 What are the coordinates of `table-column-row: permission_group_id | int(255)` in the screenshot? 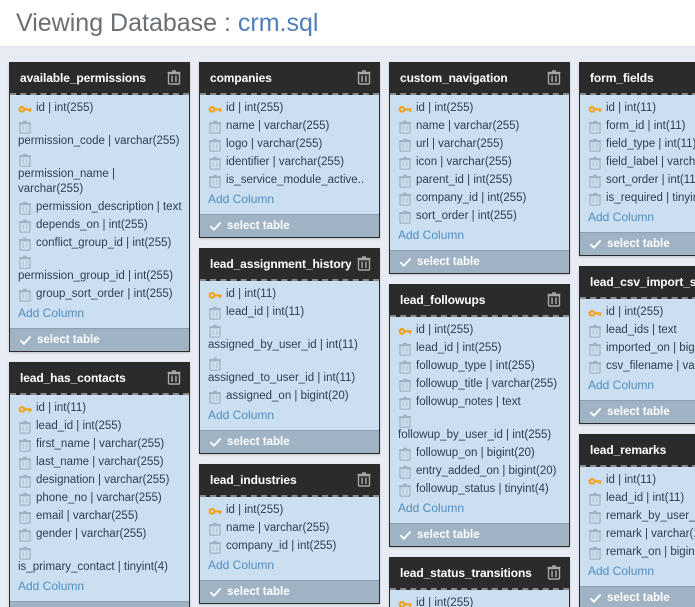 It's located at (100, 269).